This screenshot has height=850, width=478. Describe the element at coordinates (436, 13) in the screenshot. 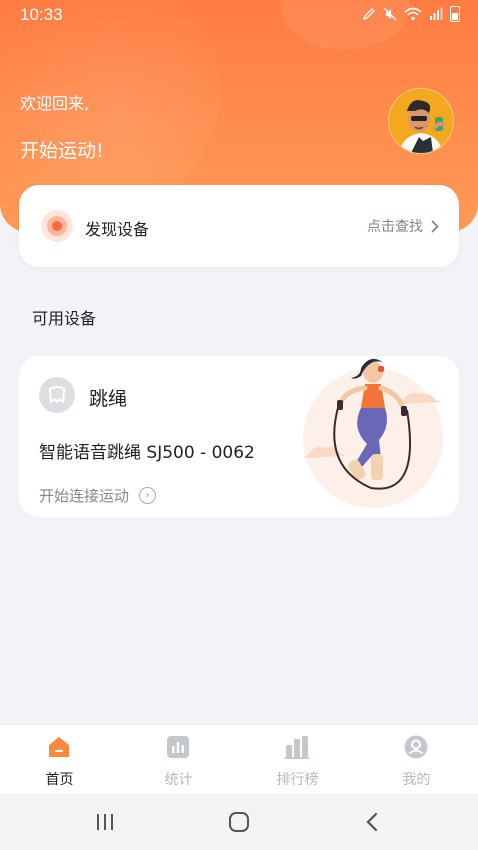

I see `signal-icon` at that location.